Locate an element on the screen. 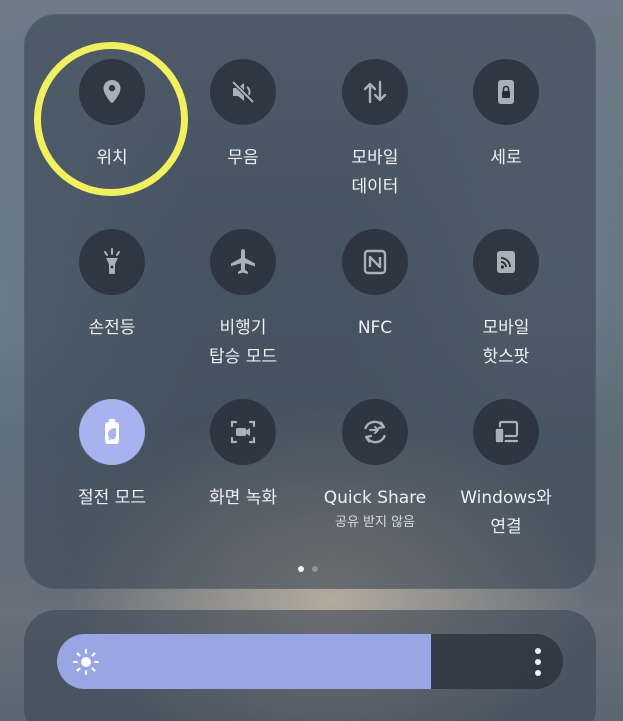 The height and width of the screenshot is (721, 623). sun-icon is located at coordinates (86, 662).